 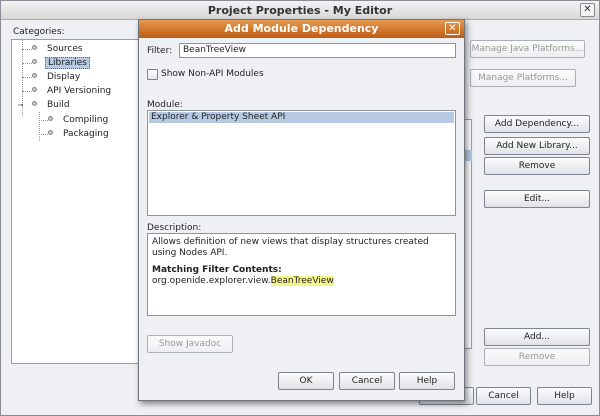 What do you see at coordinates (39, 32) in the screenshot?
I see `categories-label: Categories:` at bounding box center [39, 32].